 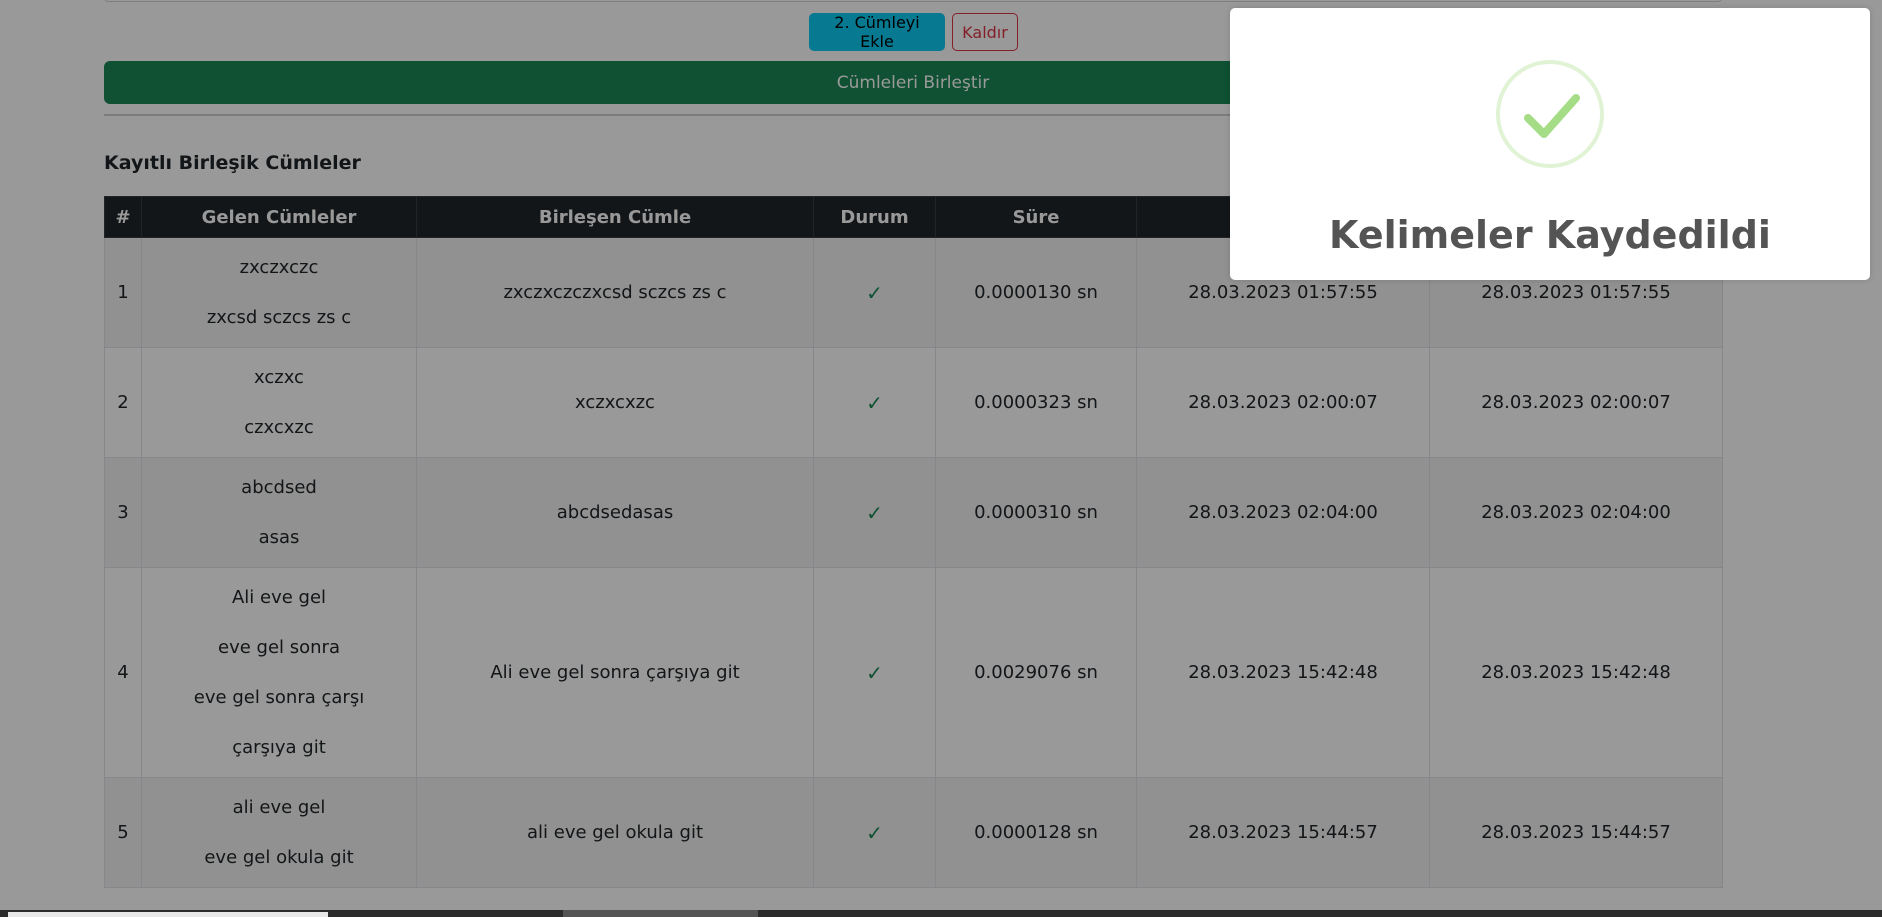 I want to click on success-dialog: Kelimeler Kaydedildi, so click(x=1550, y=144).